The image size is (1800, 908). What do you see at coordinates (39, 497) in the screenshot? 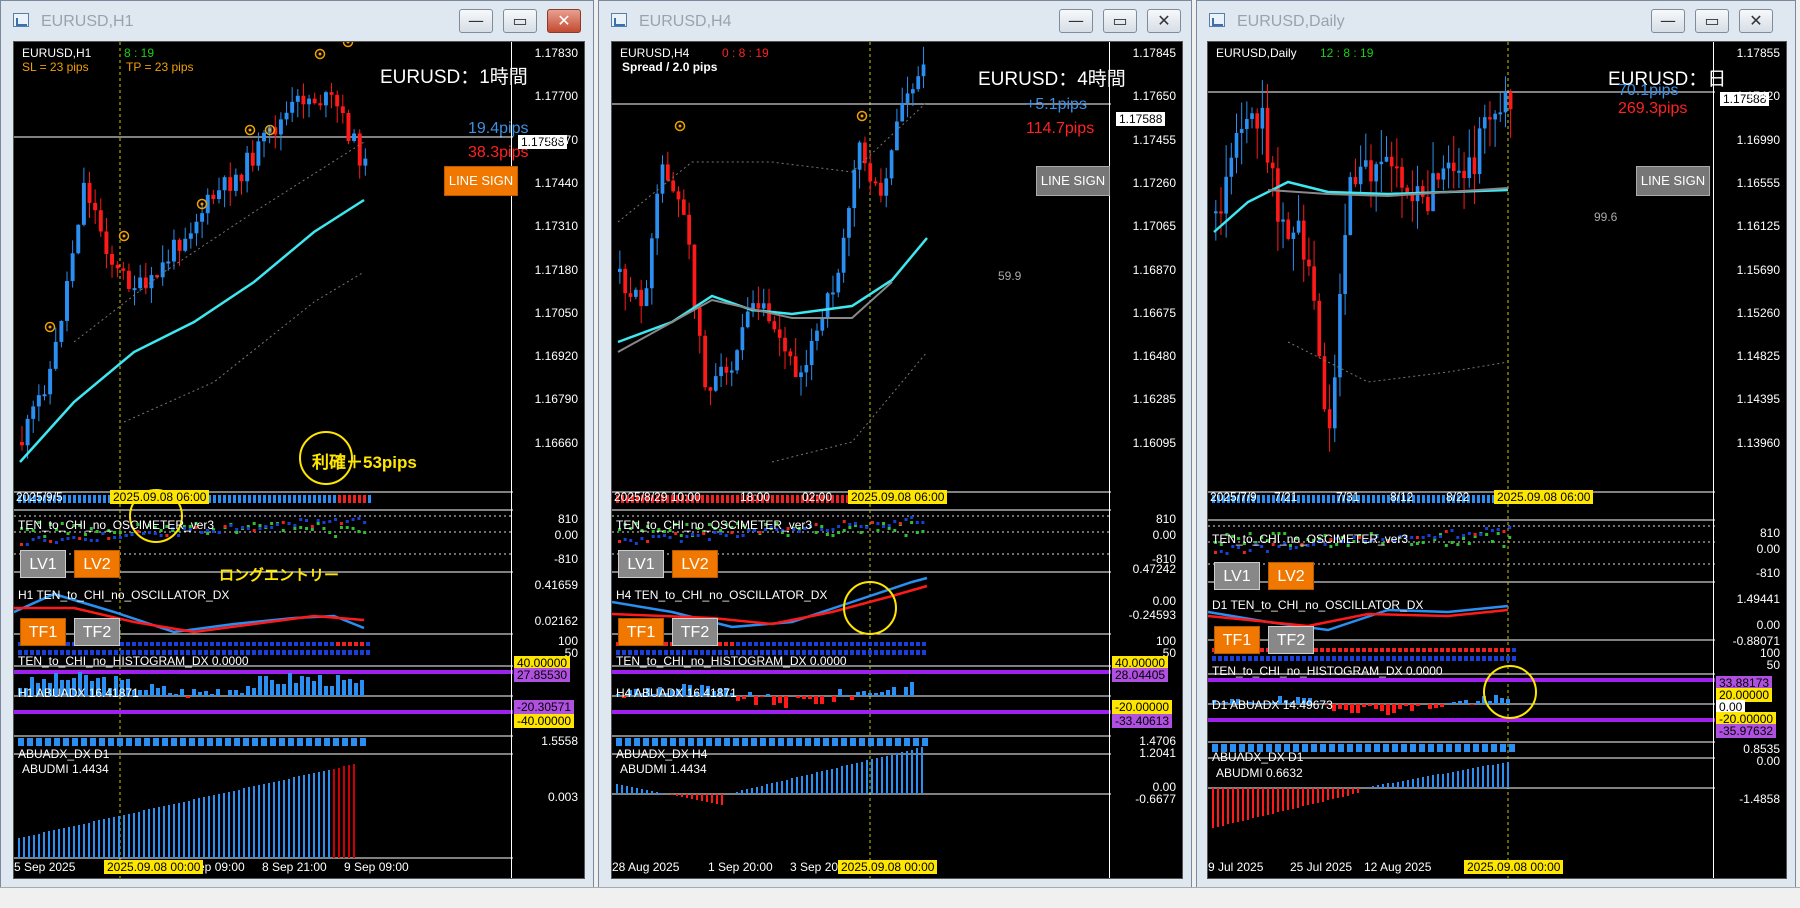
I see `chart-date-left: 2025/9/5` at bounding box center [39, 497].